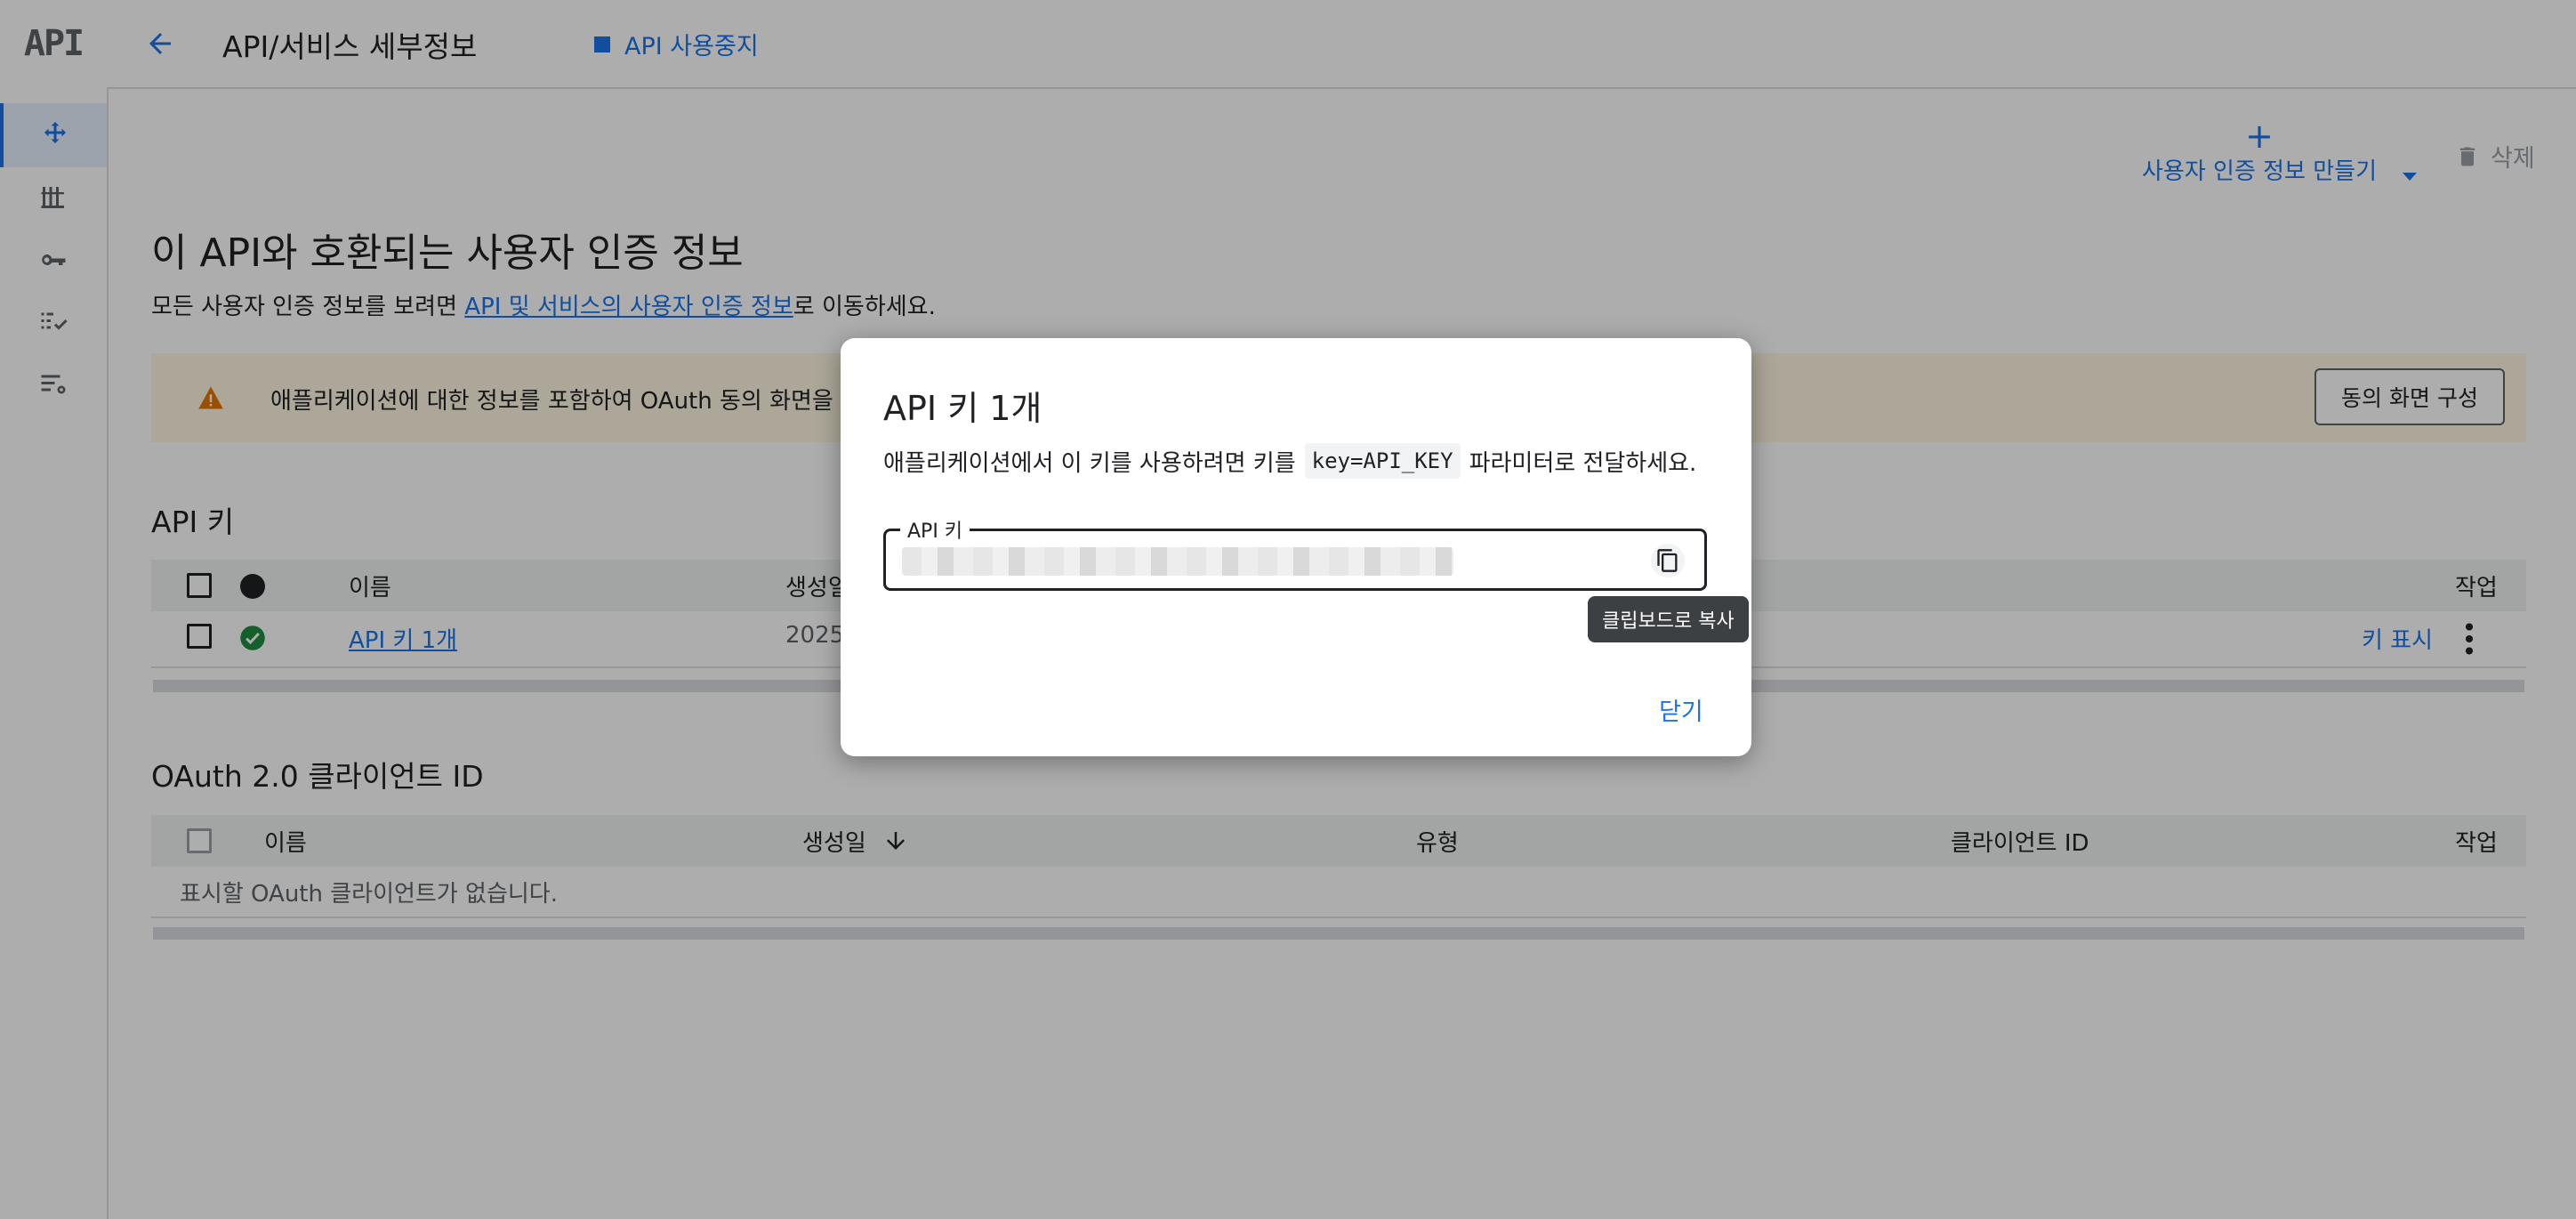 The width and height of the screenshot is (2576, 1219). Describe the element at coordinates (935, 529) in the screenshot. I see `api-key-field-label: API 키` at that location.